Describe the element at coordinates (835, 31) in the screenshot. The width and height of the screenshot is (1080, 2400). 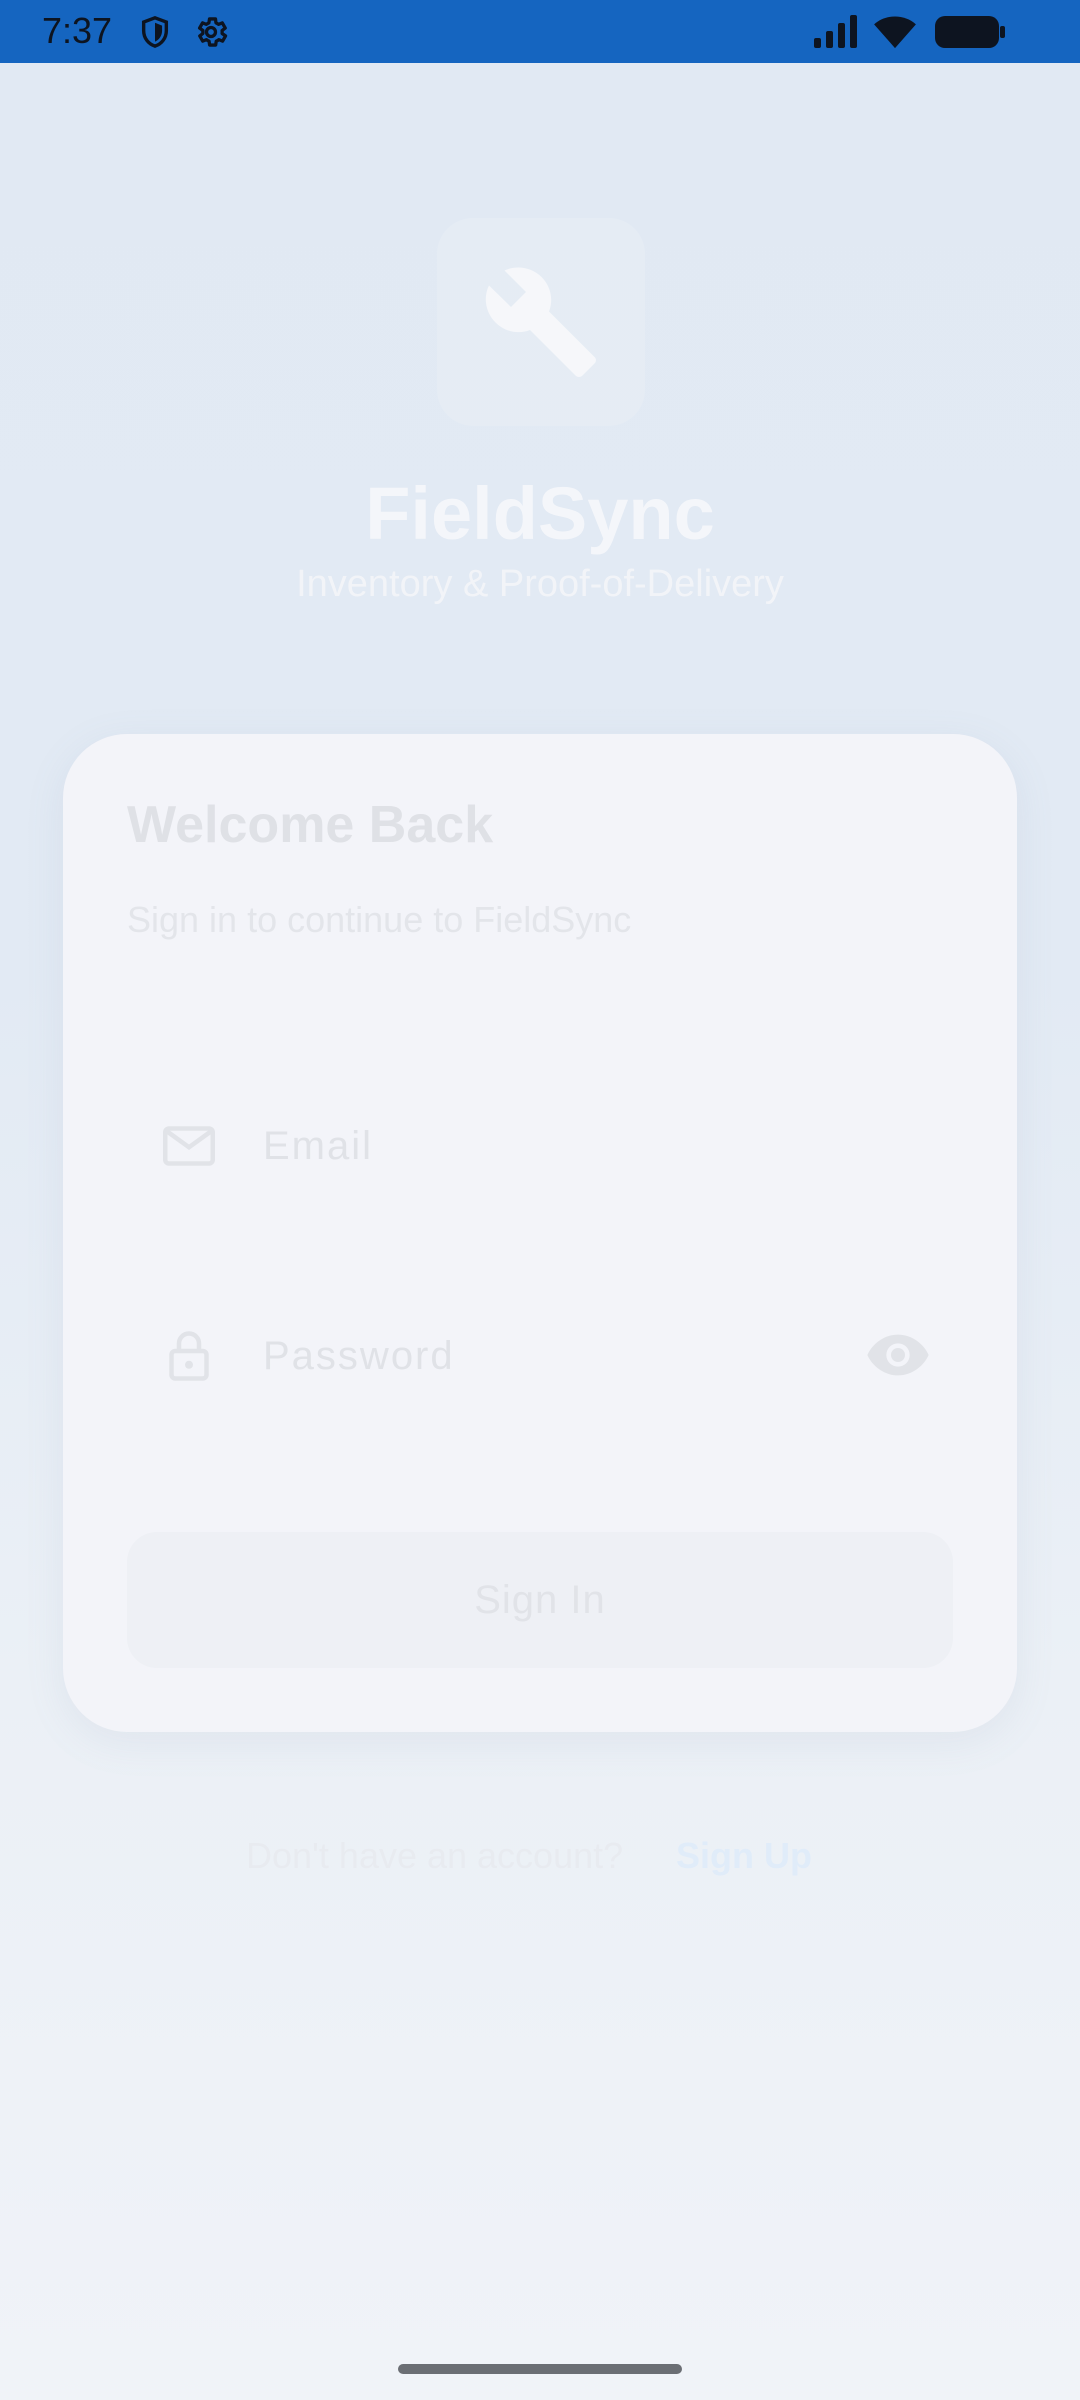
I see `signal-icon` at that location.